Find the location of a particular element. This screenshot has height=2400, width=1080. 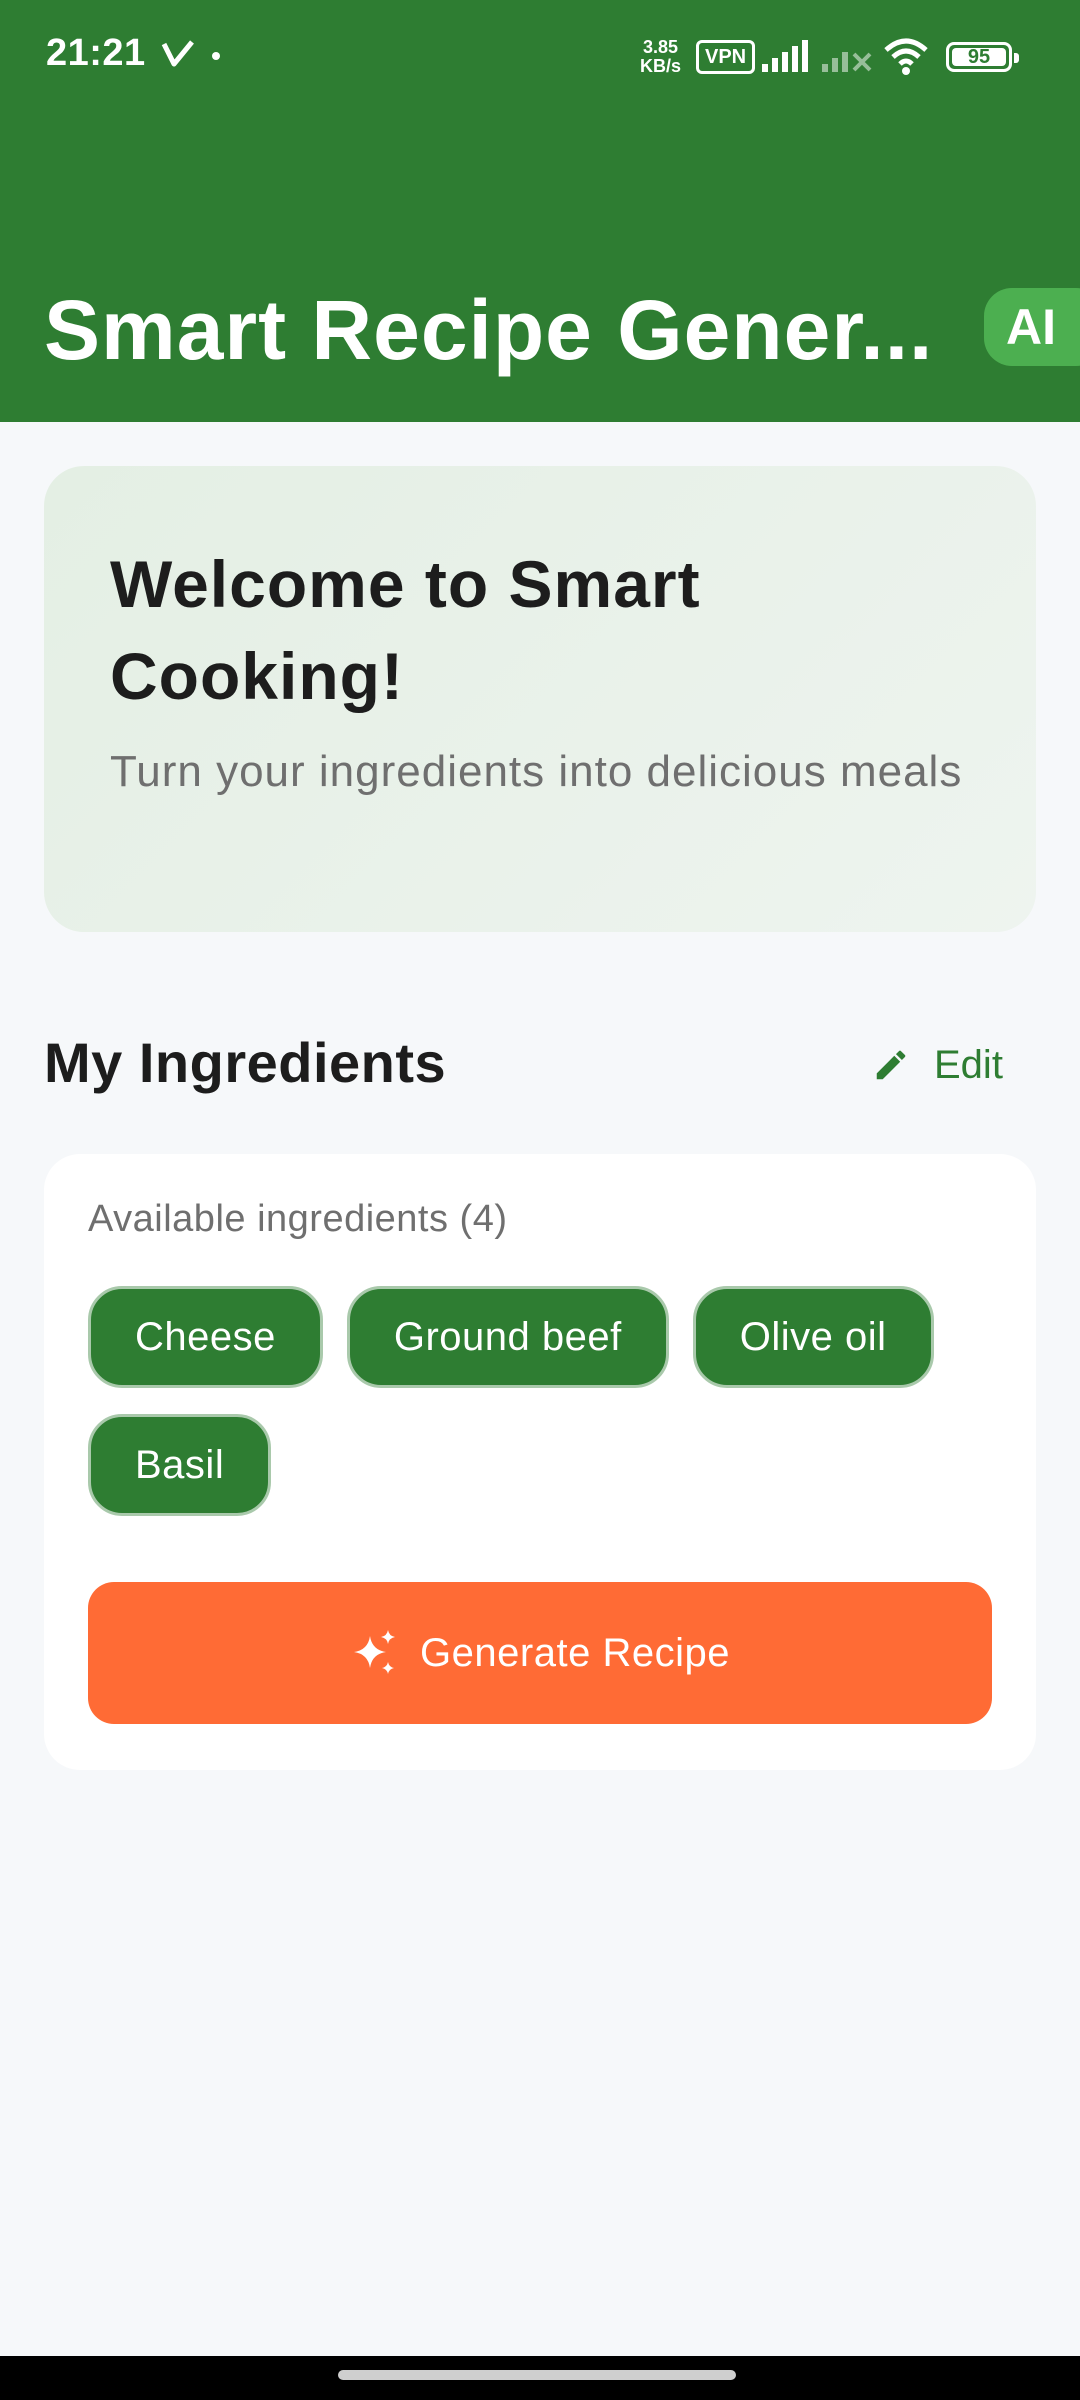

ai-badge: AI is located at coordinates (1032, 327).